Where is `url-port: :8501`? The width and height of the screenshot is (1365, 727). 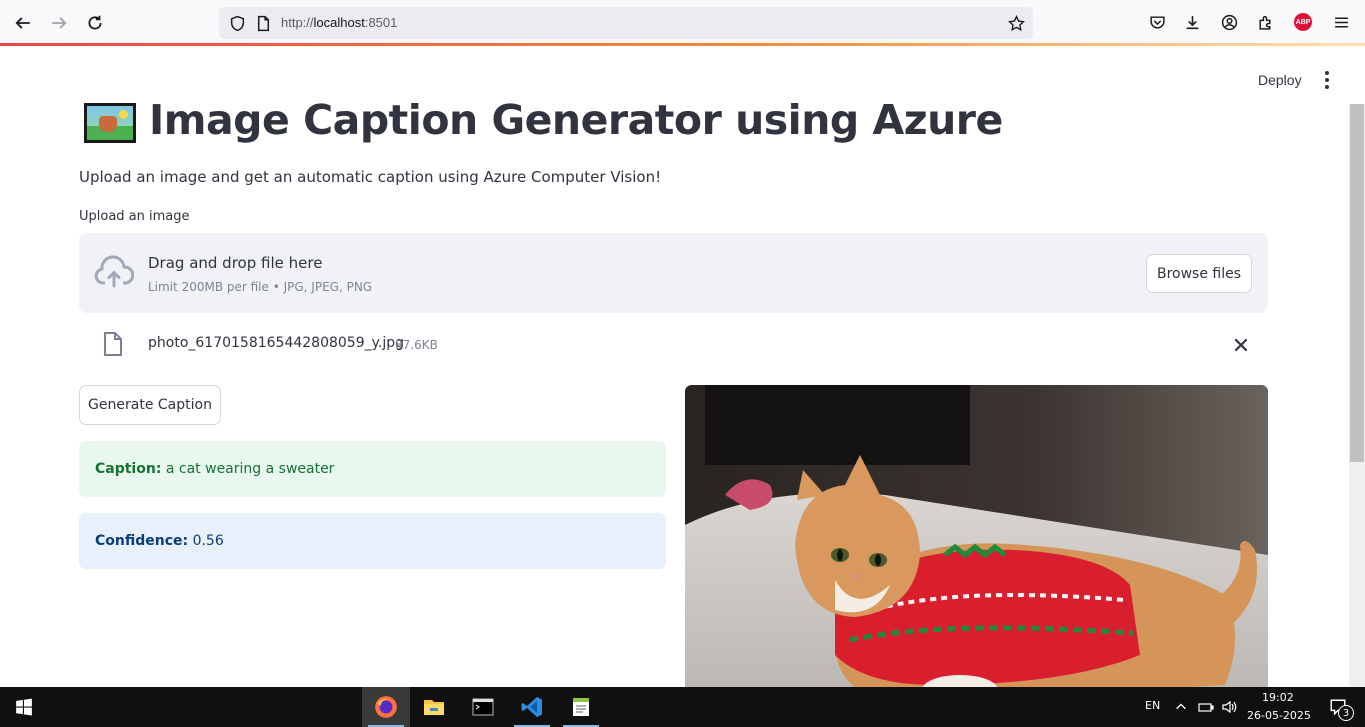 url-port: :8501 is located at coordinates (381, 22).